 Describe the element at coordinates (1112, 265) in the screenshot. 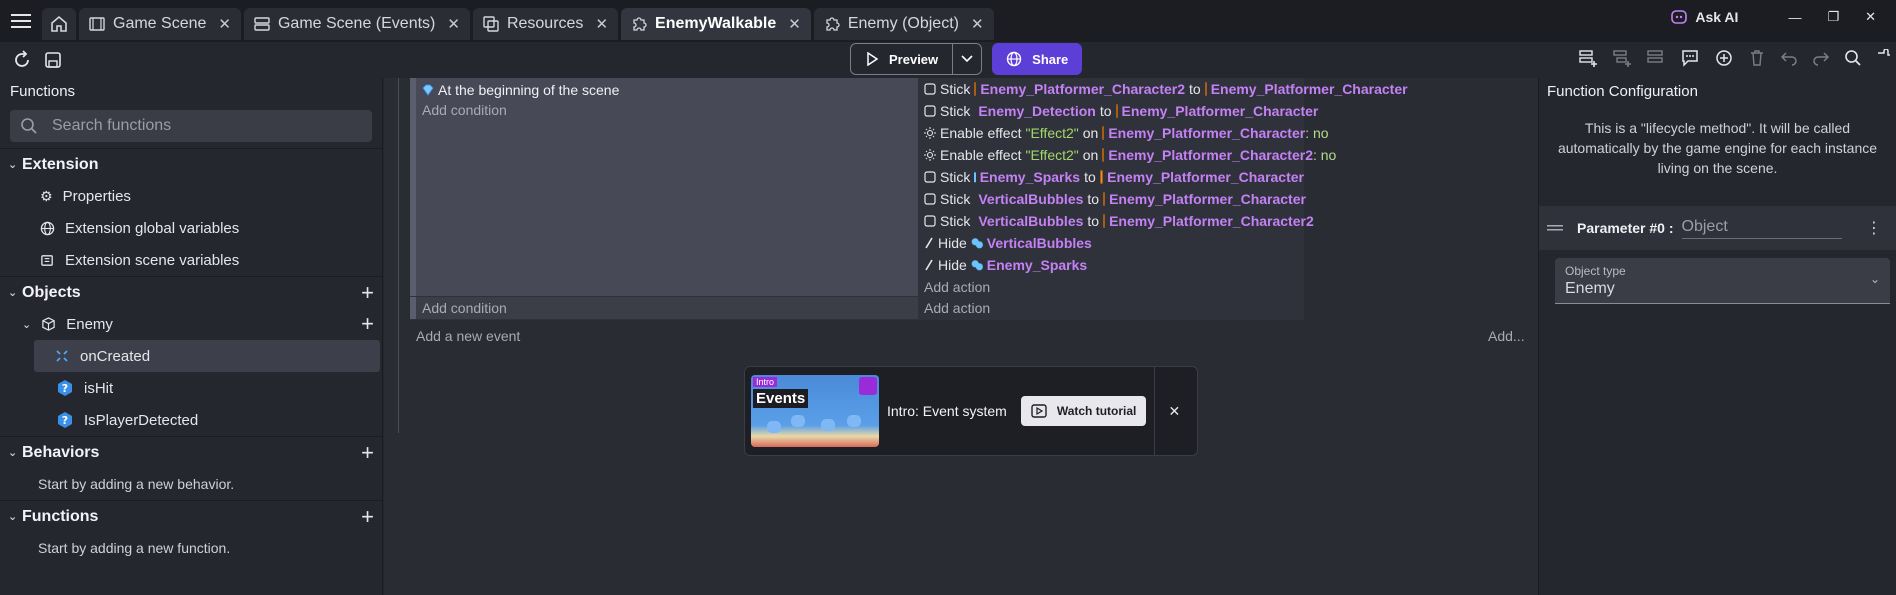

I see `action-row: Hide Enemy_Sparks` at that location.